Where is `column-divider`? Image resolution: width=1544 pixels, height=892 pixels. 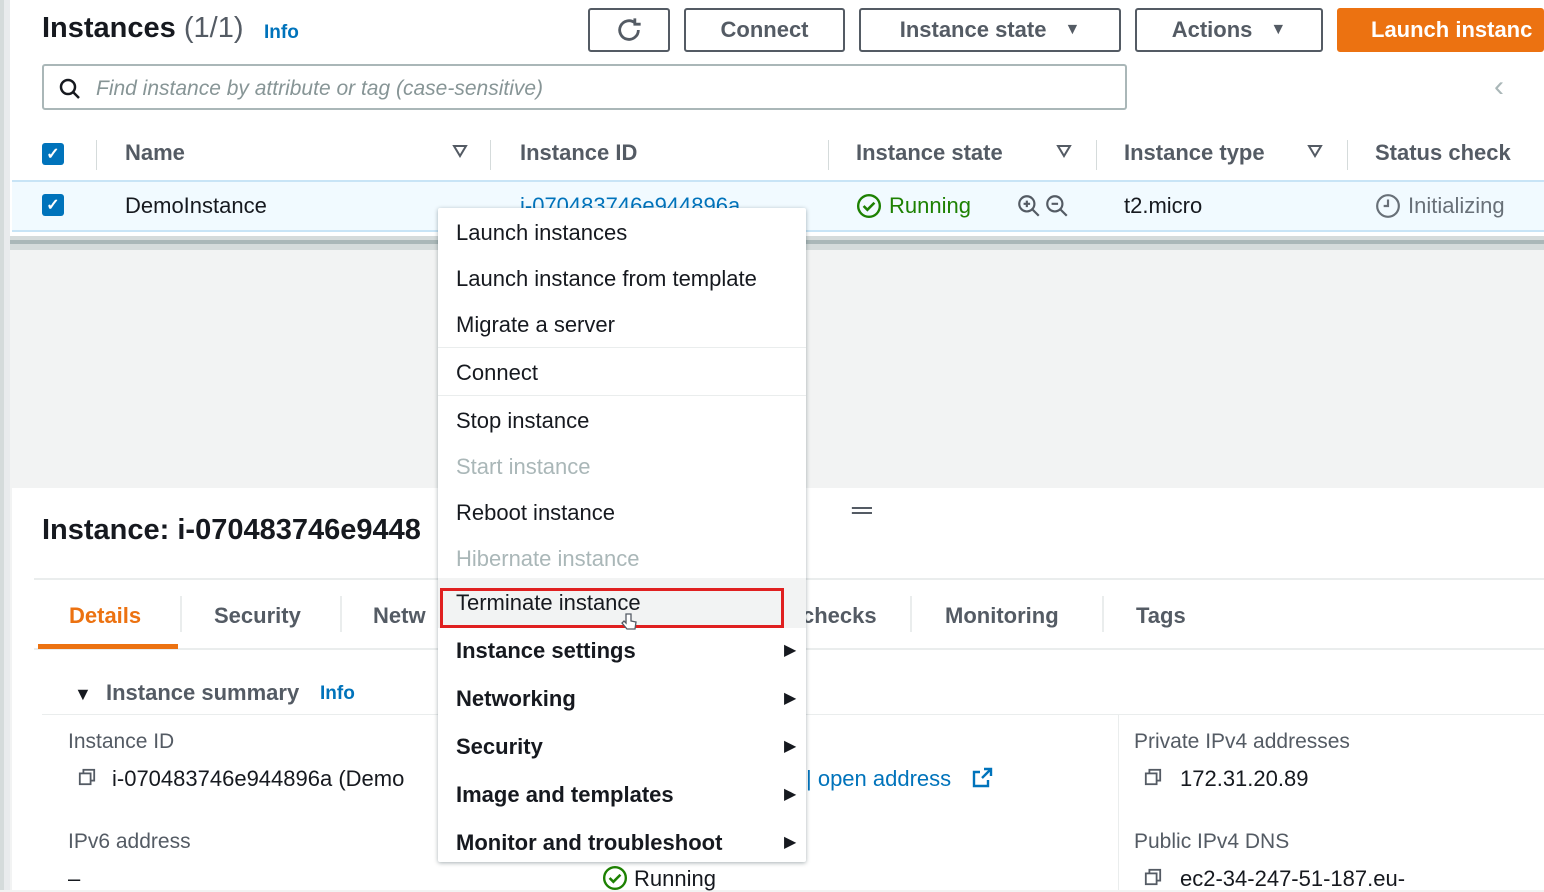
column-divider is located at coordinates (1118, 802).